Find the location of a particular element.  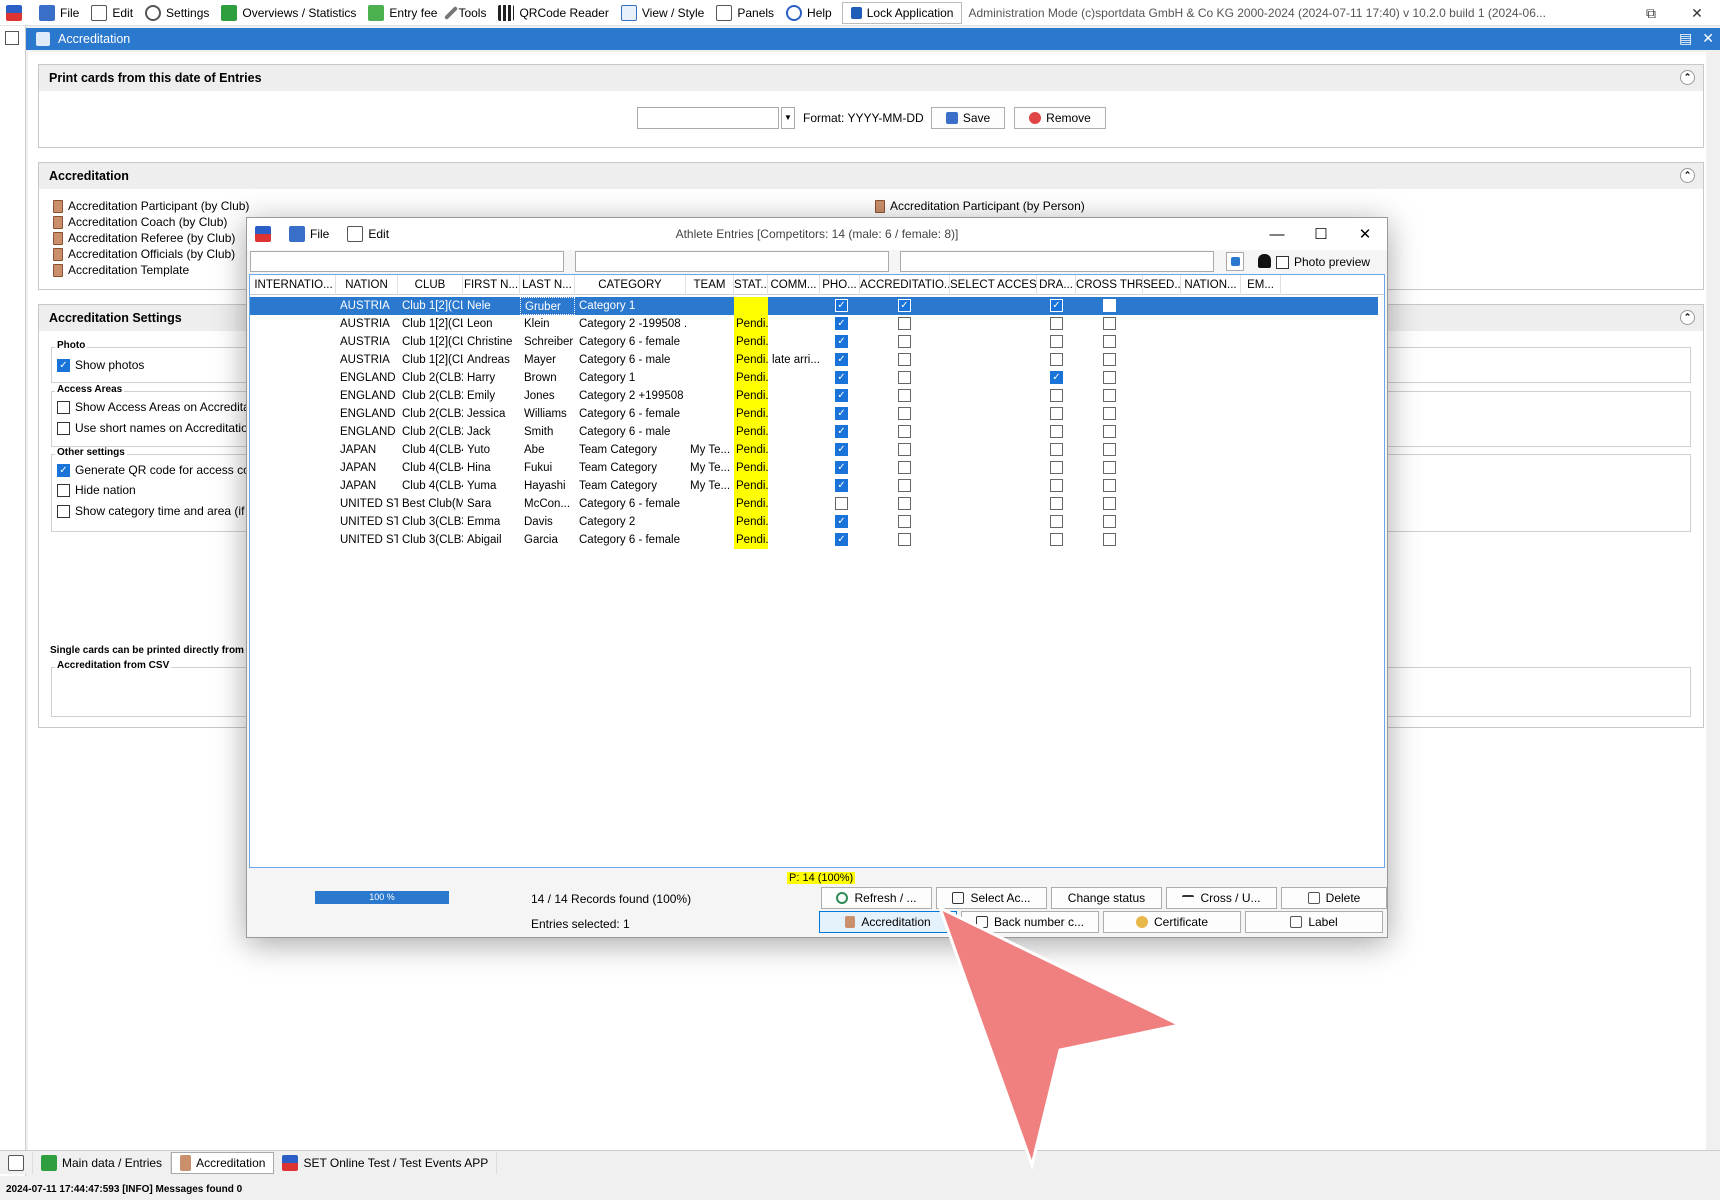

cell-first: Abigail is located at coordinates (491, 540).